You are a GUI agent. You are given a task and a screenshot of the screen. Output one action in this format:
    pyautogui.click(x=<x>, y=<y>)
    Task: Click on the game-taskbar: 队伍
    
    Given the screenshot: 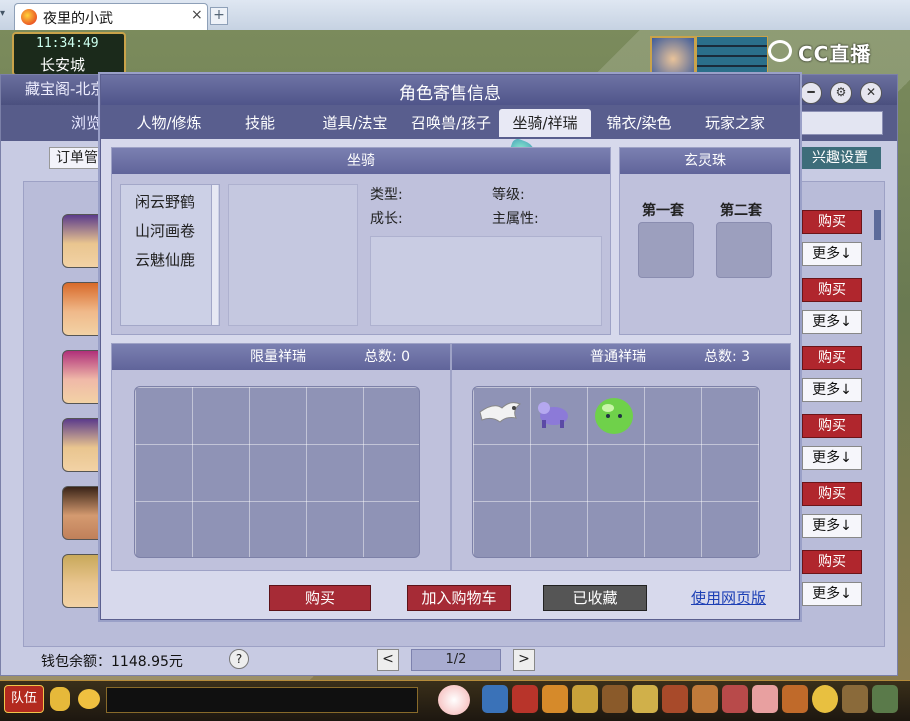 What is the action you would take?
    pyautogui.click(x=455, y=700)
    